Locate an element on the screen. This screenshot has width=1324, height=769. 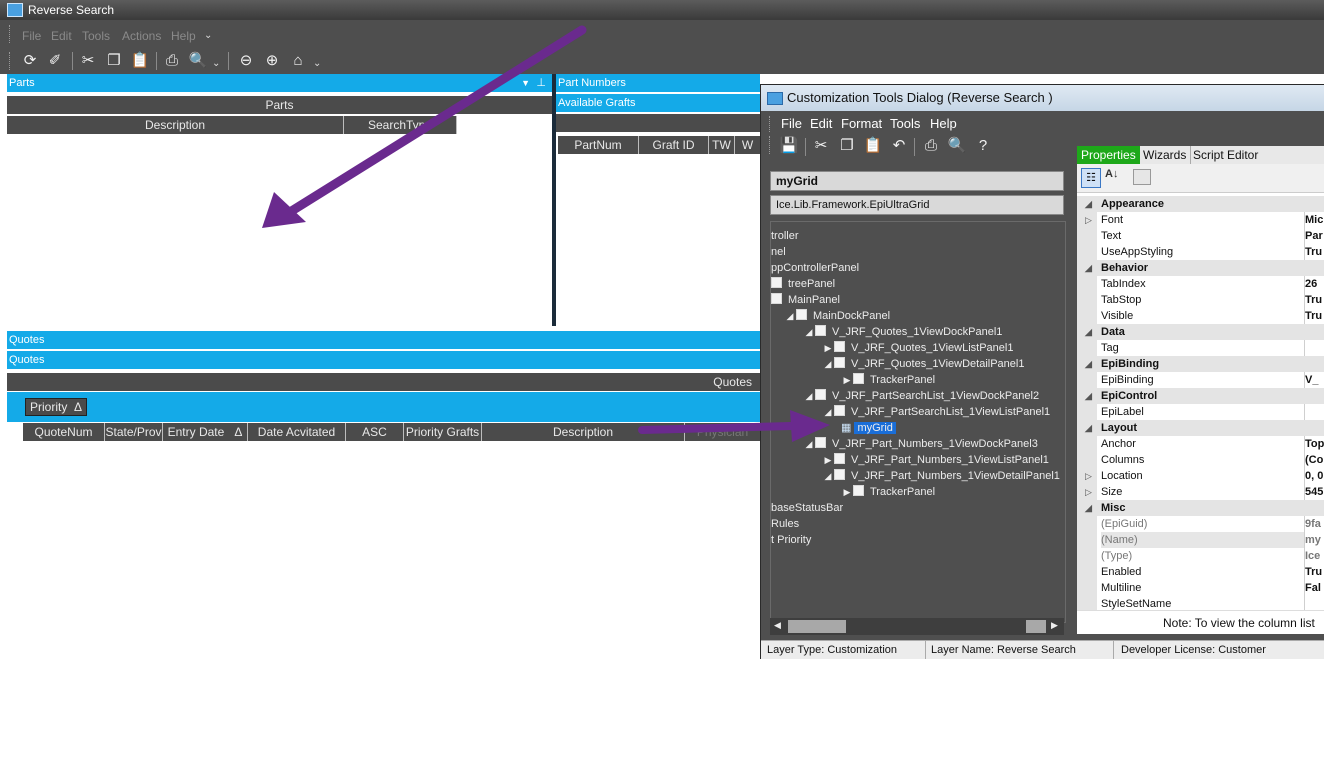
annotation-arrow-horizontal is located at coordinates (734, 426).